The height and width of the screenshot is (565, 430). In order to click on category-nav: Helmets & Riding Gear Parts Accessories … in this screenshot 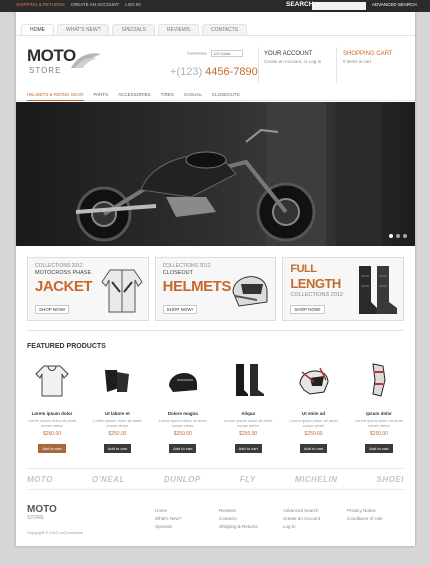, I will do `click(215, 95)`.